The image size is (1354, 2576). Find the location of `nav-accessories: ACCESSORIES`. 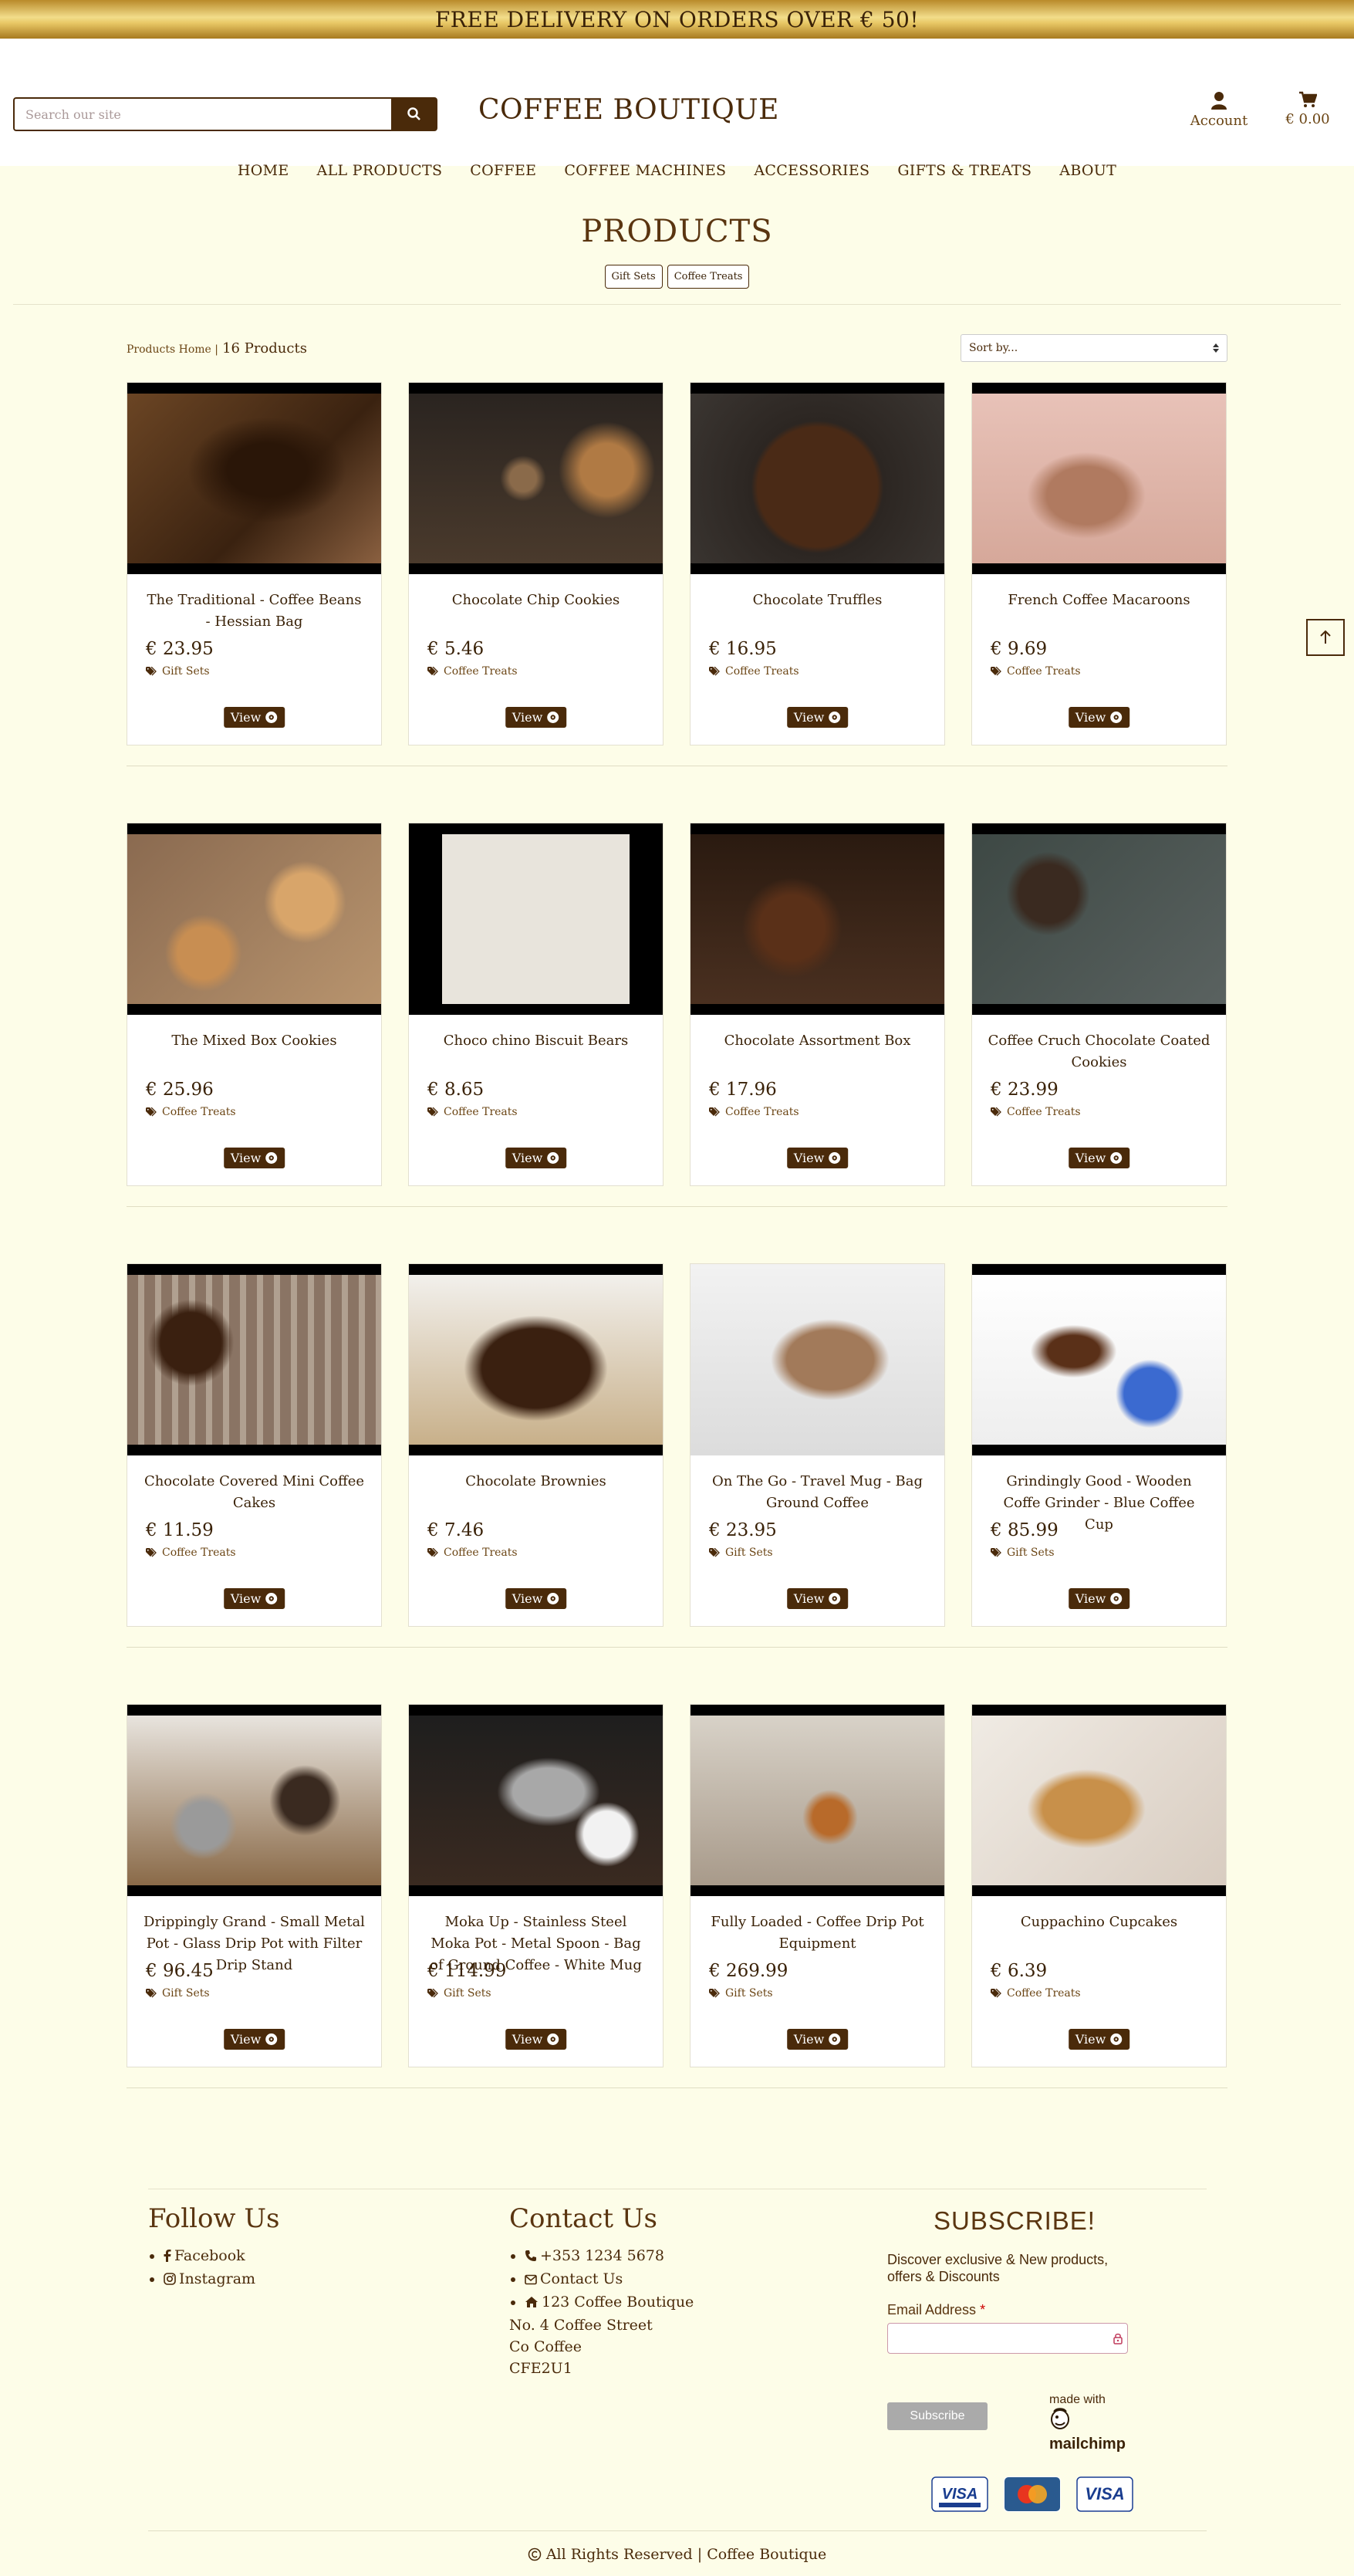

nav-accessories: ACCESSORIES is located at coordinates (811, 170).